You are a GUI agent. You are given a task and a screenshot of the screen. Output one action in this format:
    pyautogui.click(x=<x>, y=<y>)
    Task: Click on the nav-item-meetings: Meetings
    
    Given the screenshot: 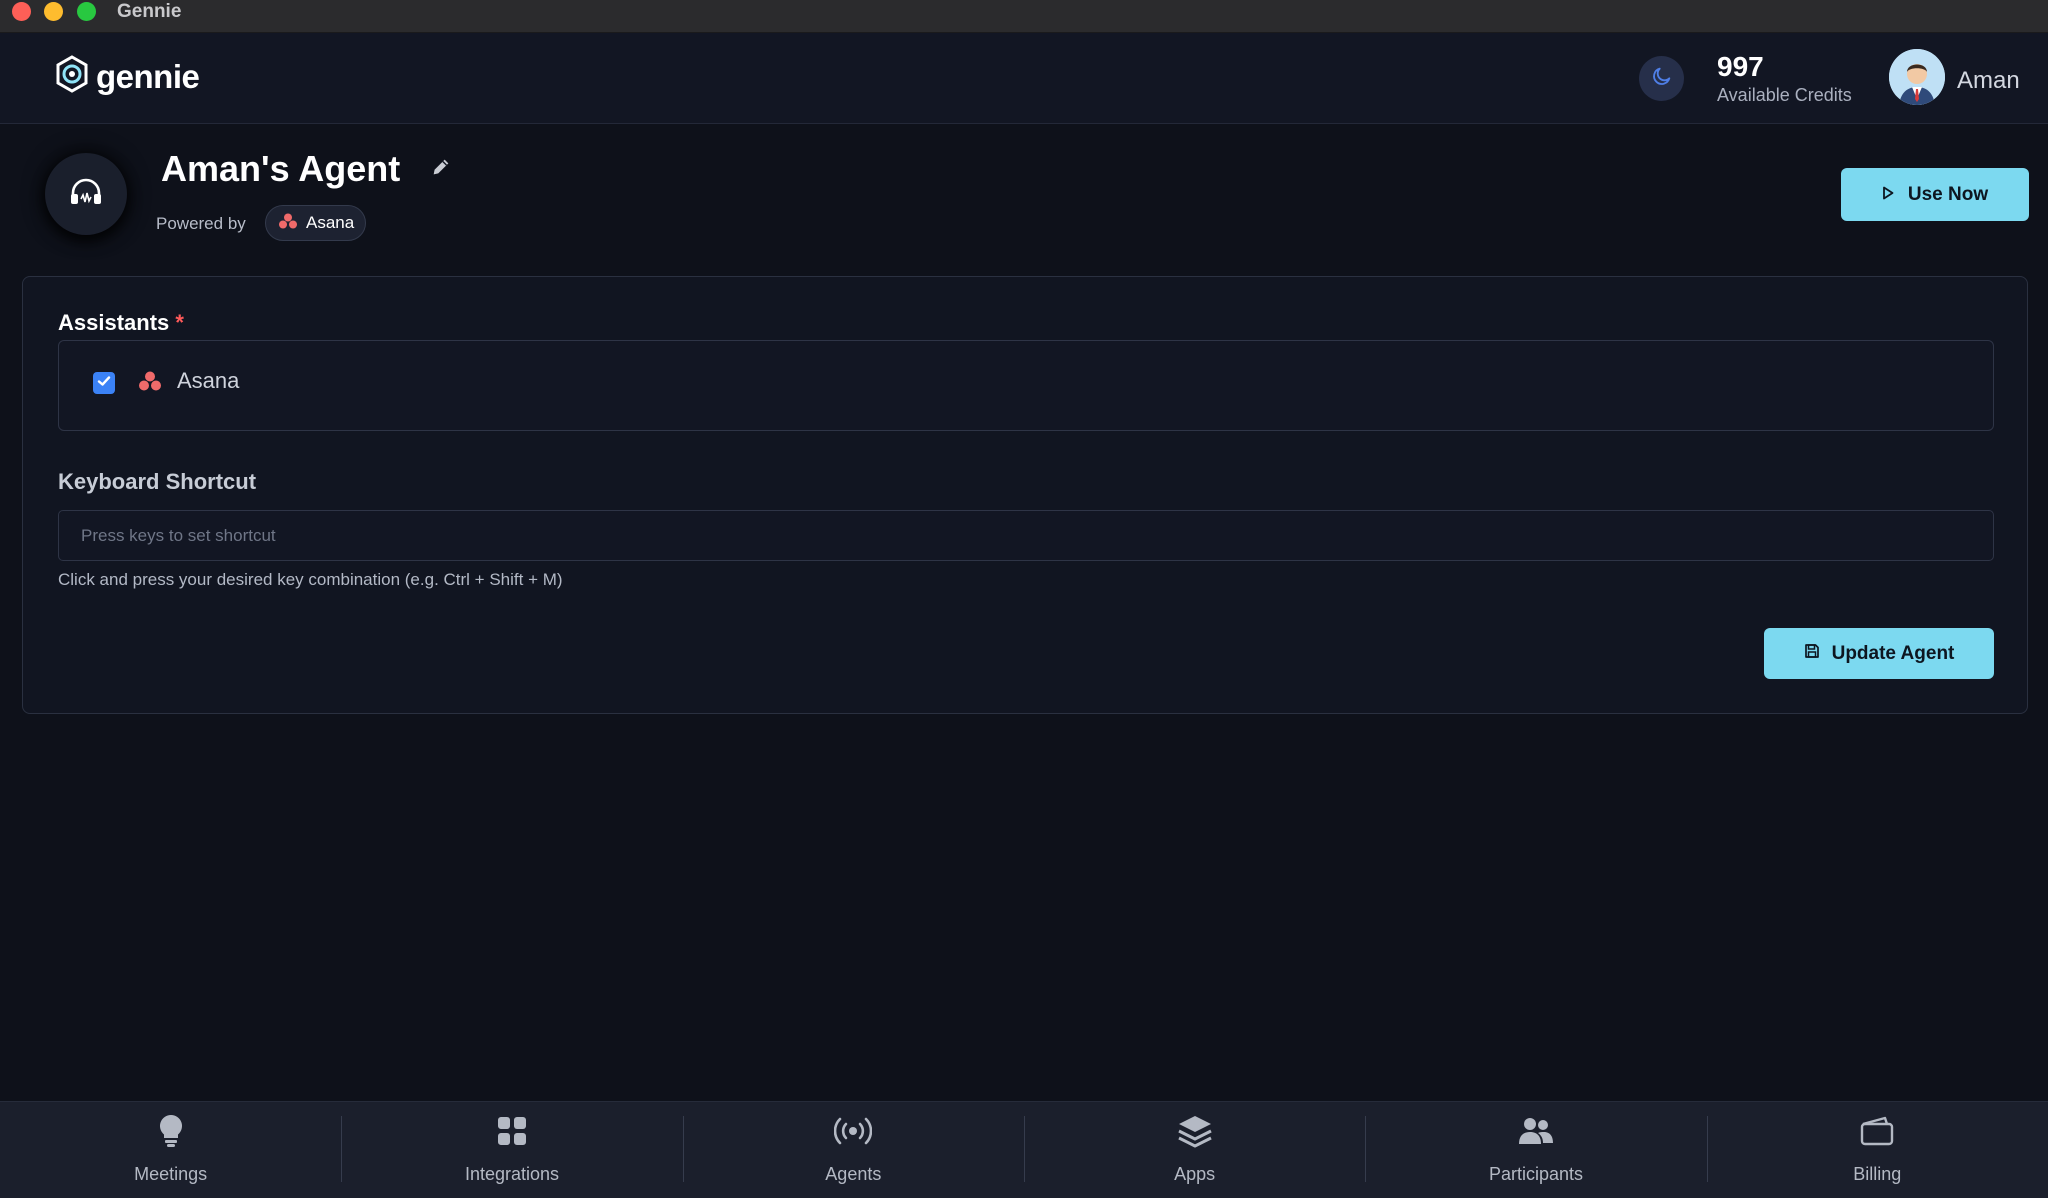 What is the action you would take?
    pyautogui.click(x=170, y=1150)
    